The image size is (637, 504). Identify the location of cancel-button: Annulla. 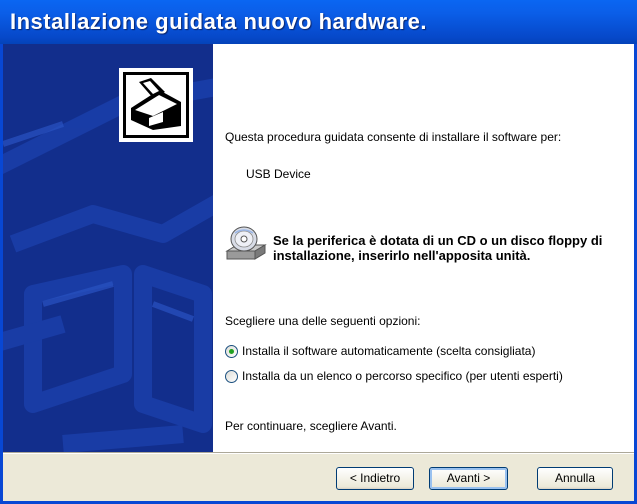
(575, 478).